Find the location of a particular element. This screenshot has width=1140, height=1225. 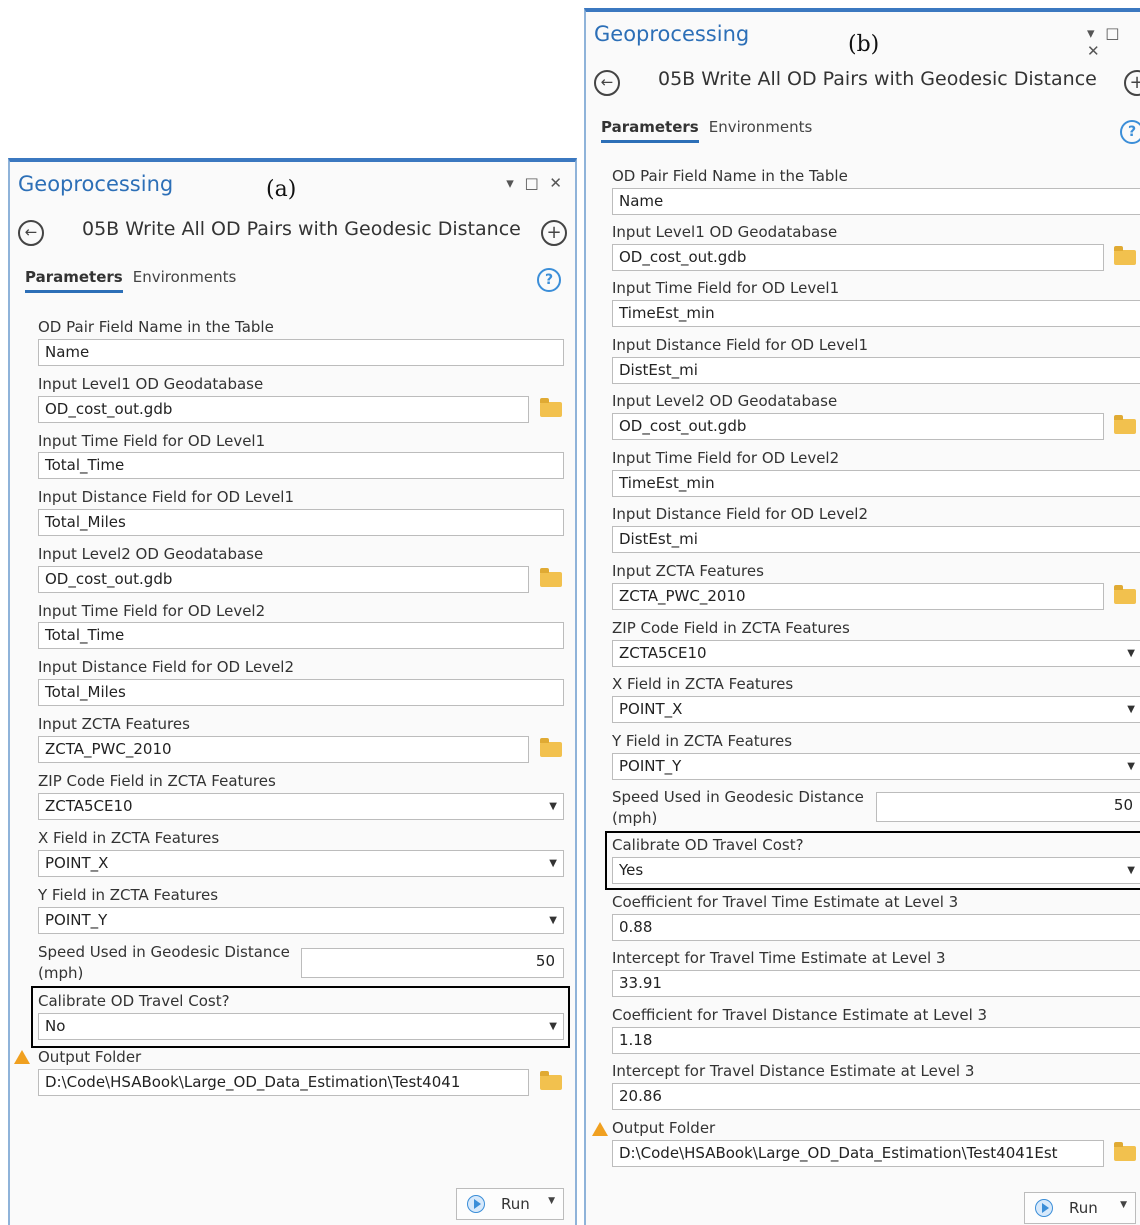

time-level1-input: Total_Time is located at coordinates (301, 465).